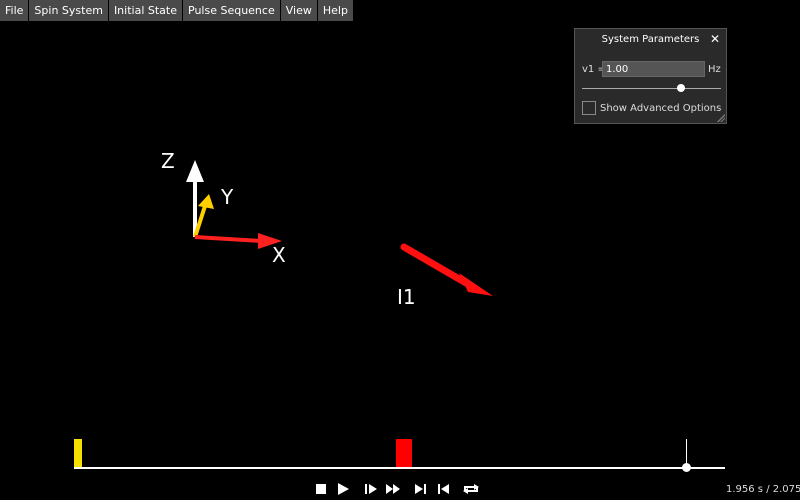 The height and width of the screenshot is (500, 800). What do you see at coordinates (653, 69) in the screenshot?
I see `v1-input` at bounding box center [653, 69].